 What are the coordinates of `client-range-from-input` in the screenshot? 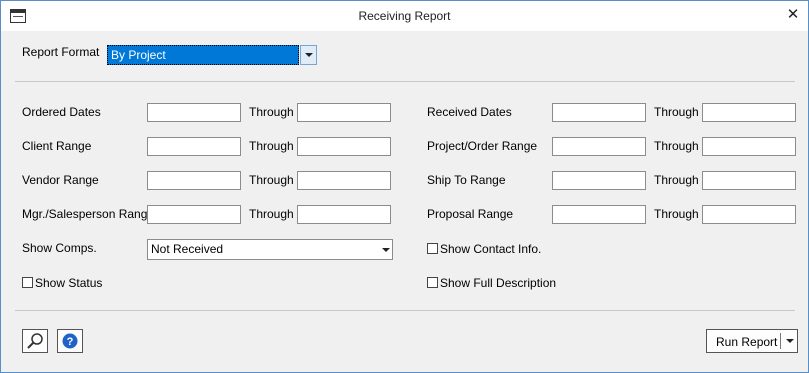 It's located at (194, 146).